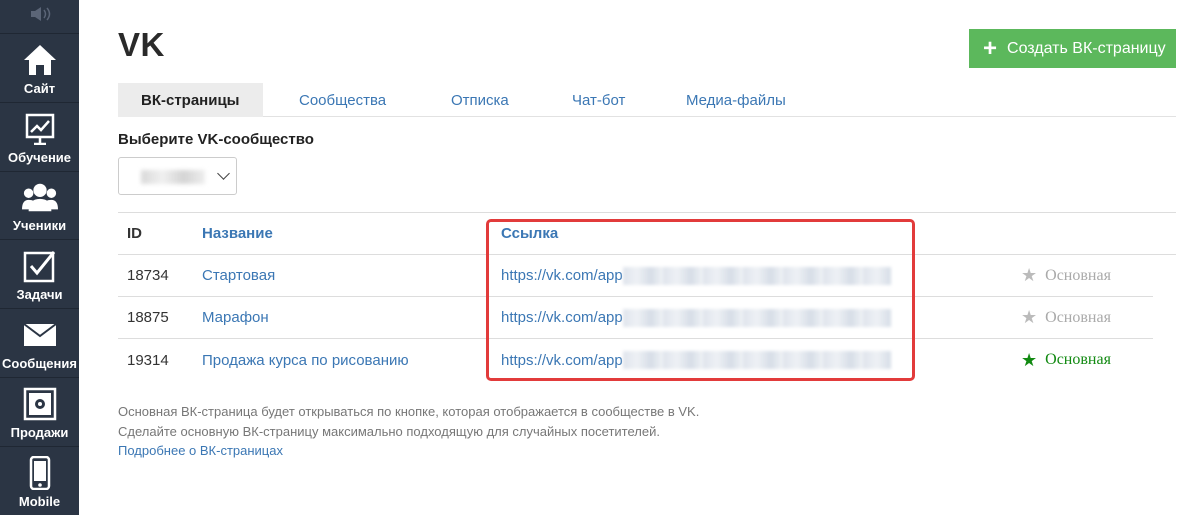 The height and width of the screenshot is (515, 1199). What do you see at coordinates (305, 360) in the screenshot?
I see `row-name-link: Продажа курса по рисованию` at bounding box center [305, 360].